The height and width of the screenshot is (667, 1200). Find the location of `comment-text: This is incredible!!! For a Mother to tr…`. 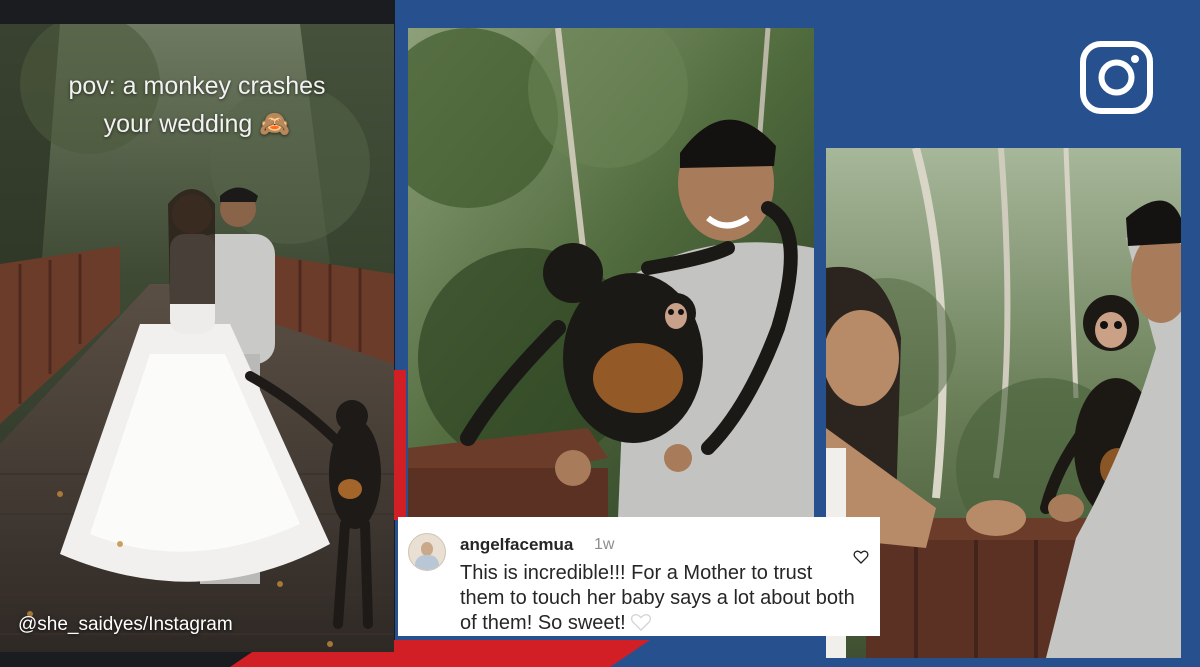

comment-text: This is incredible!!! For a Mother to tr… is located at coordinates (657, 598).